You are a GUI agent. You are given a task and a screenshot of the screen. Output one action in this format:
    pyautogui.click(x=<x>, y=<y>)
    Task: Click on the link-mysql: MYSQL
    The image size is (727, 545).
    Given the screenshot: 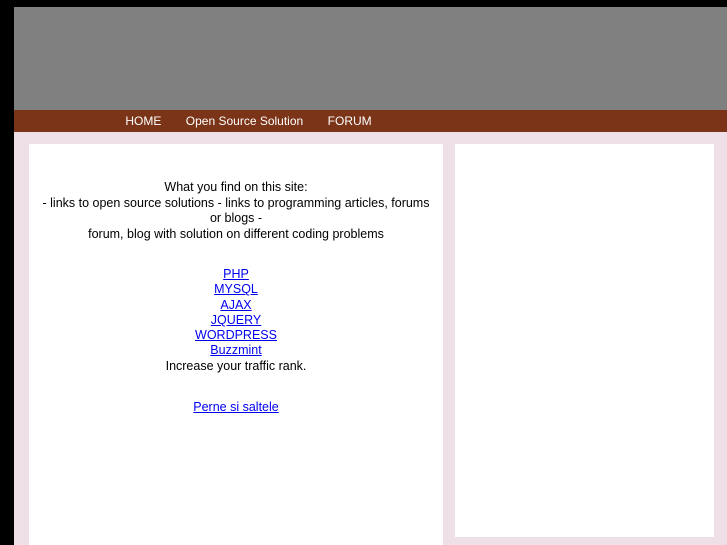 What is the action you would take?
    pyautogui.click(x=236, y=289)
    